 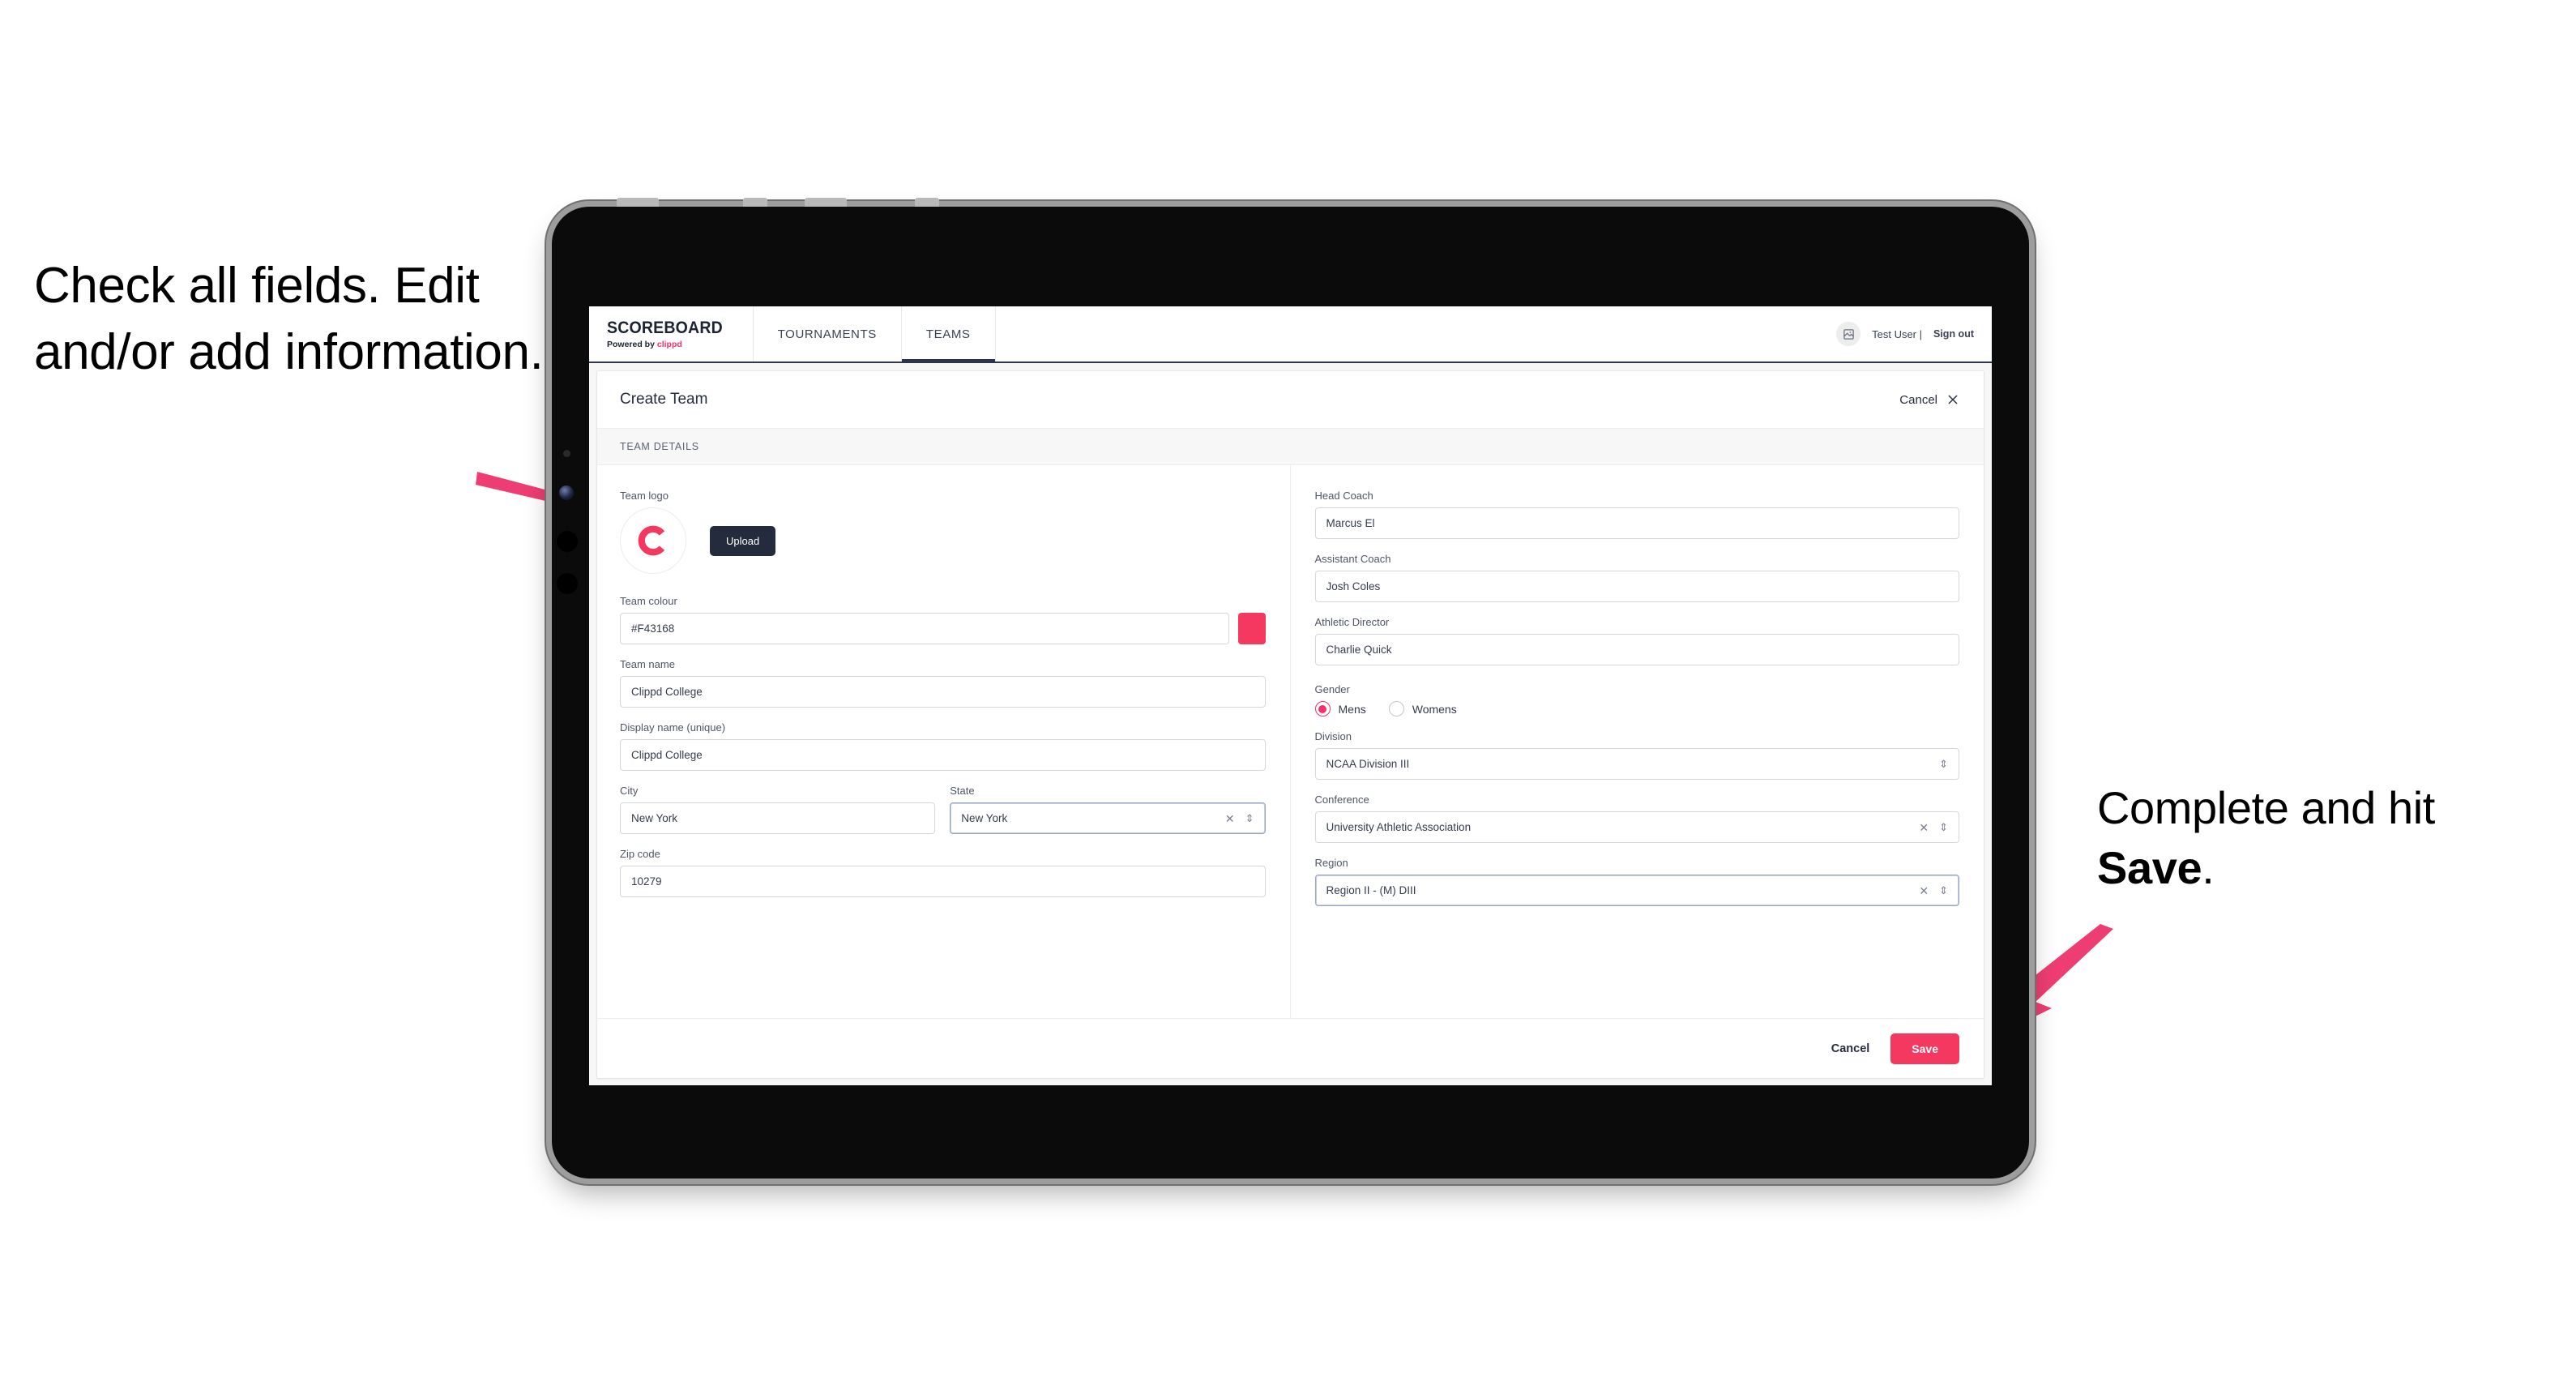 What do you see at coordinates (1943, 890) in the screenshot?
I see `region-chevron-updown-icon: ⇕` at bounding box center [1943, 890].